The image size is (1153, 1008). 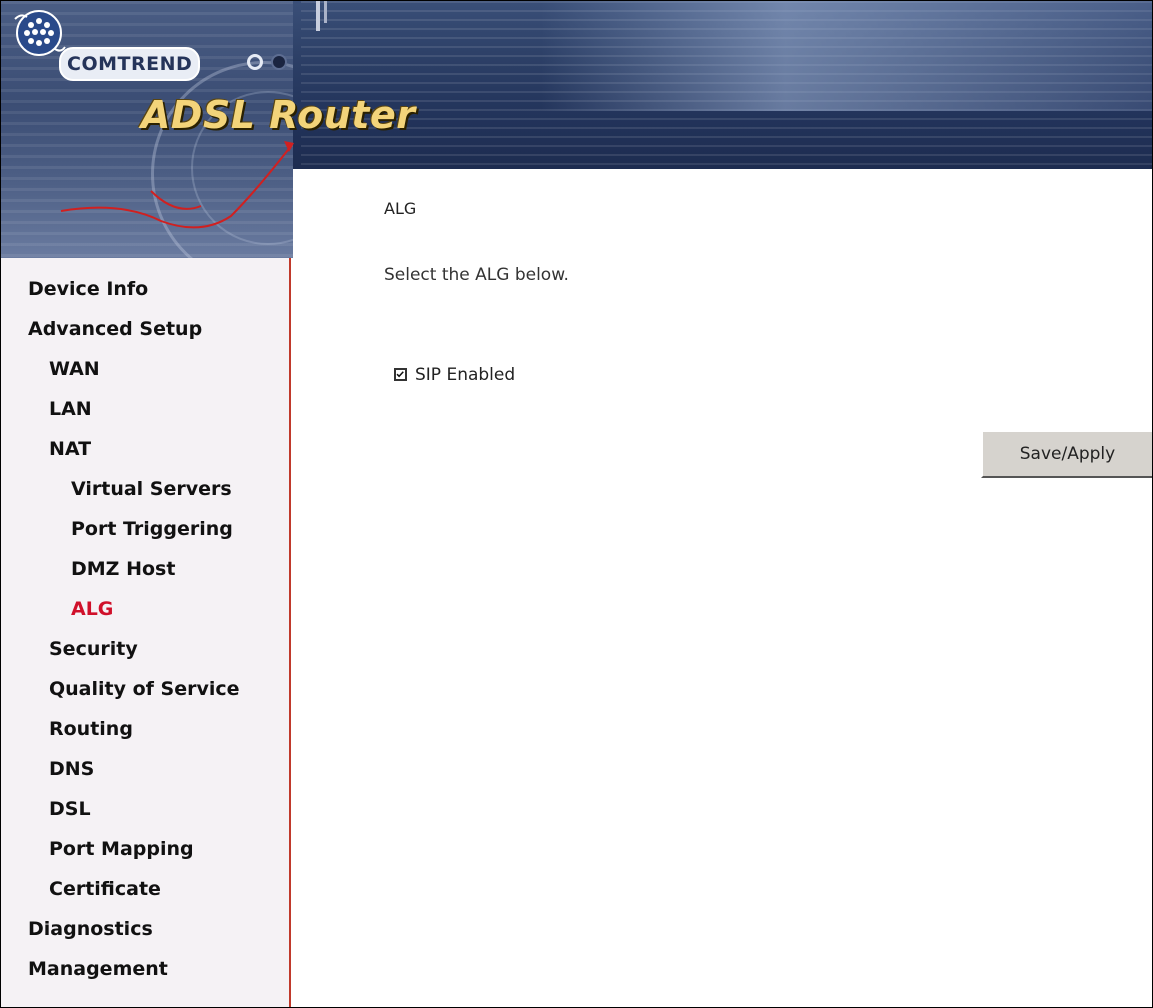 I want to click on sidebar-item-security: Security, so click(x=93, y=649).